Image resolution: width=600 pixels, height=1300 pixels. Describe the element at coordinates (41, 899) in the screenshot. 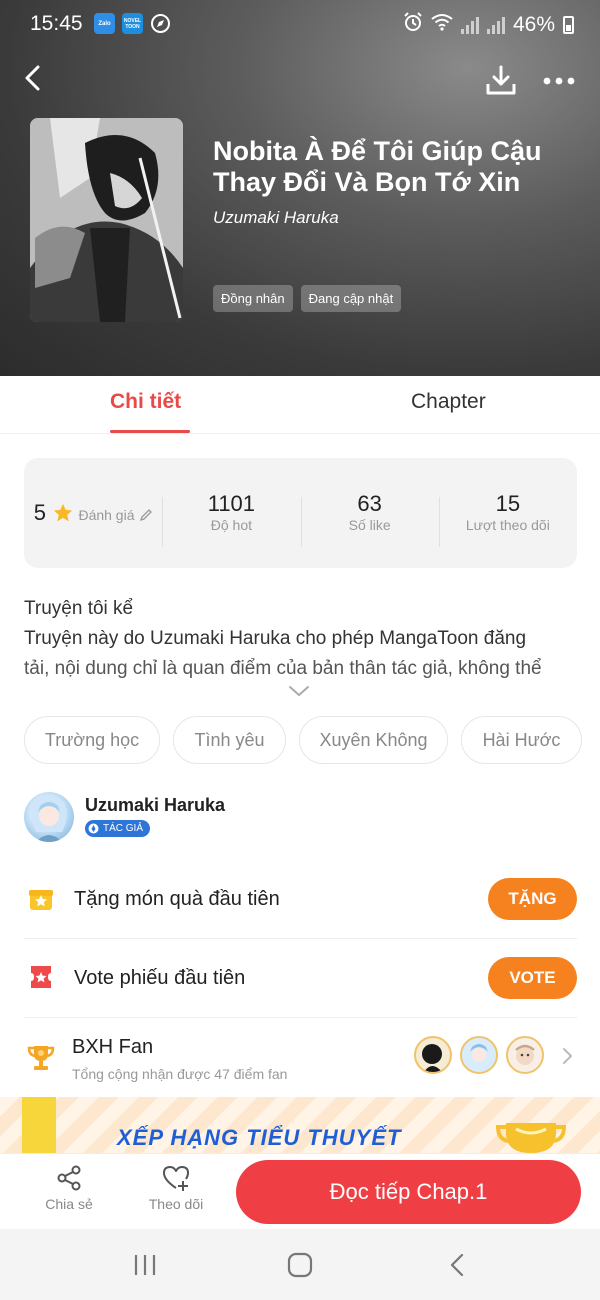

I see `gift-icon` at that location.